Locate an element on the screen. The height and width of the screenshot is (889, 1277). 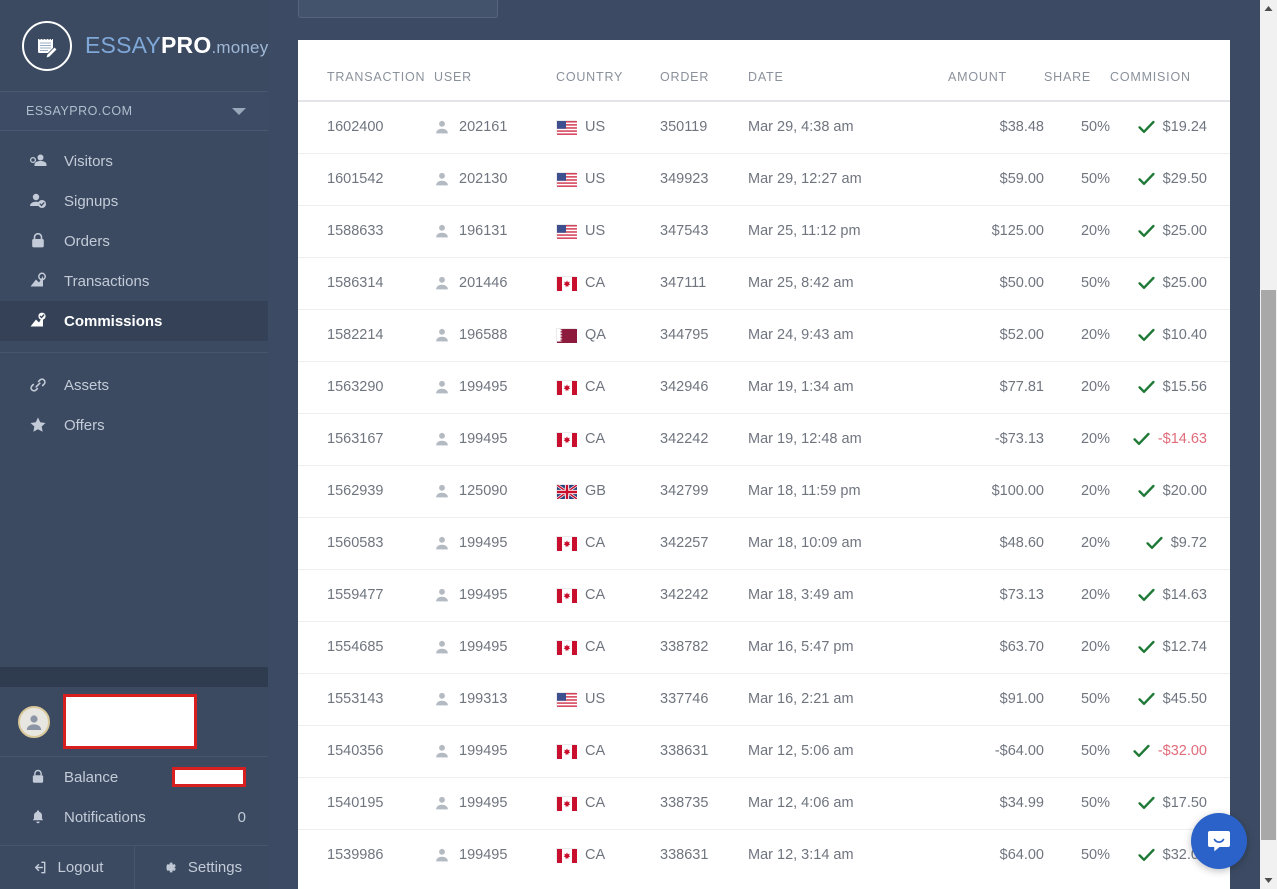
notifications-row: Notifications 0 is located at coordinates (134, 817).